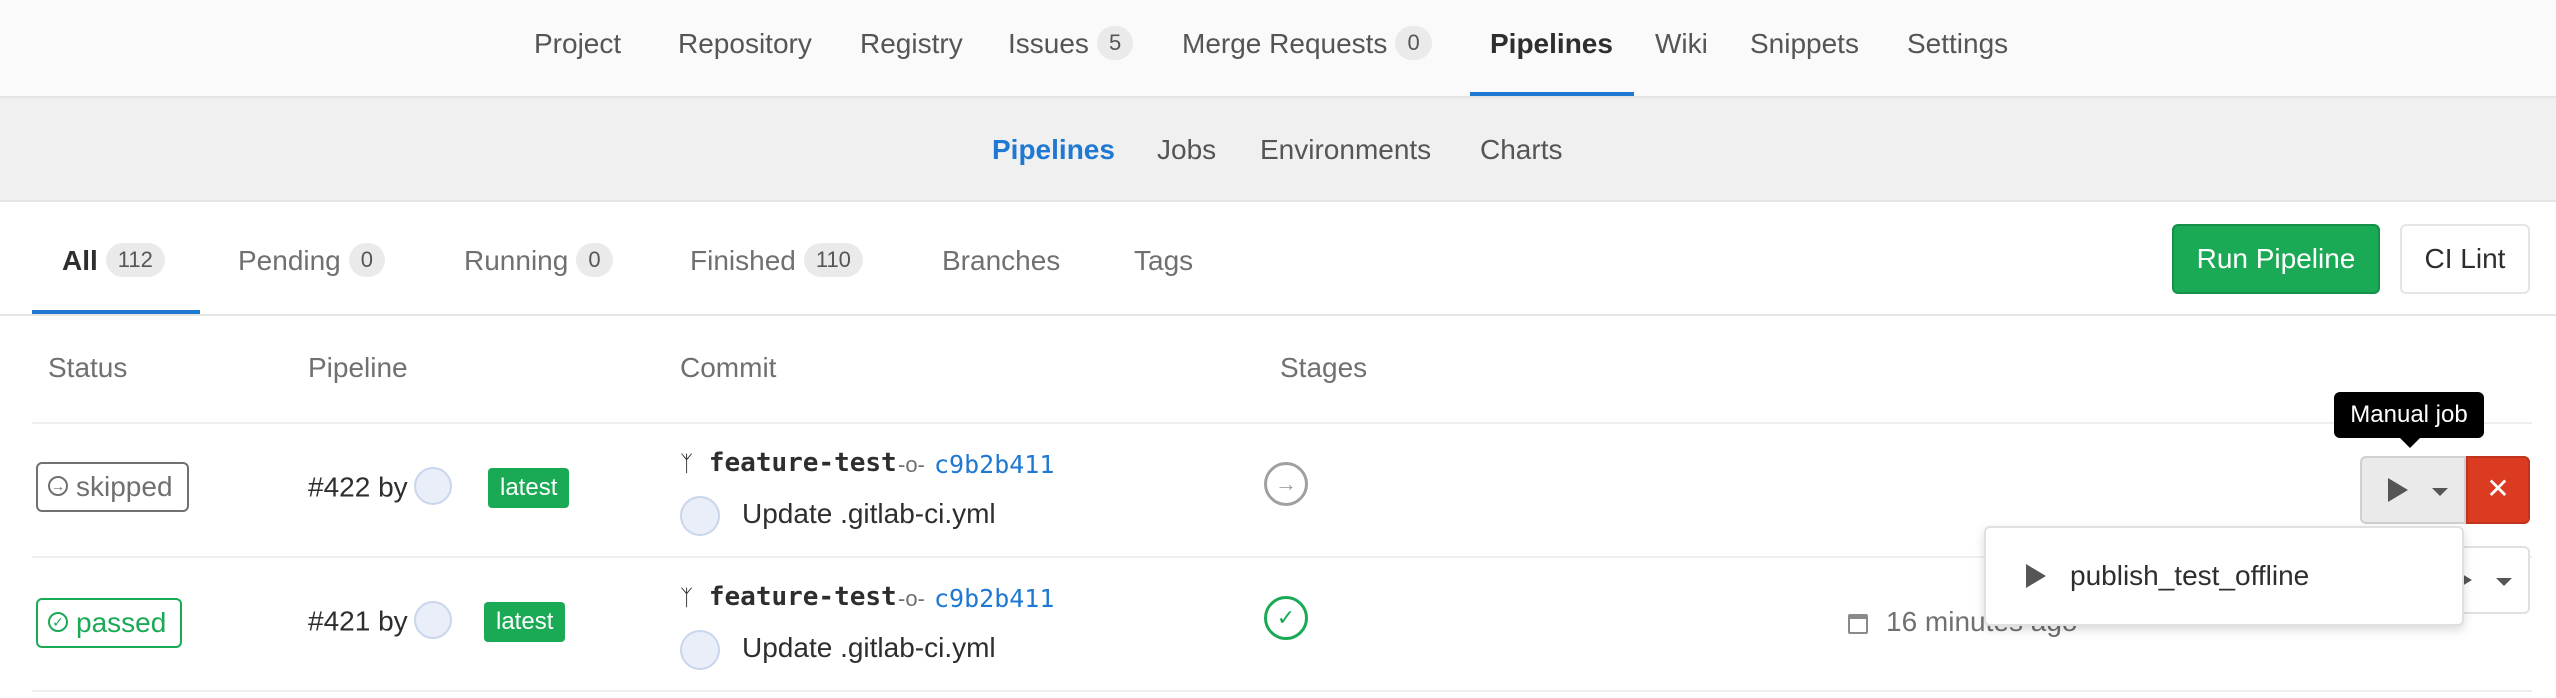 The width and height of the screenshot is (2556, 698). Describe the element at coordinates (1282, 691) in the screenshot. I see `row-divider` at that location.